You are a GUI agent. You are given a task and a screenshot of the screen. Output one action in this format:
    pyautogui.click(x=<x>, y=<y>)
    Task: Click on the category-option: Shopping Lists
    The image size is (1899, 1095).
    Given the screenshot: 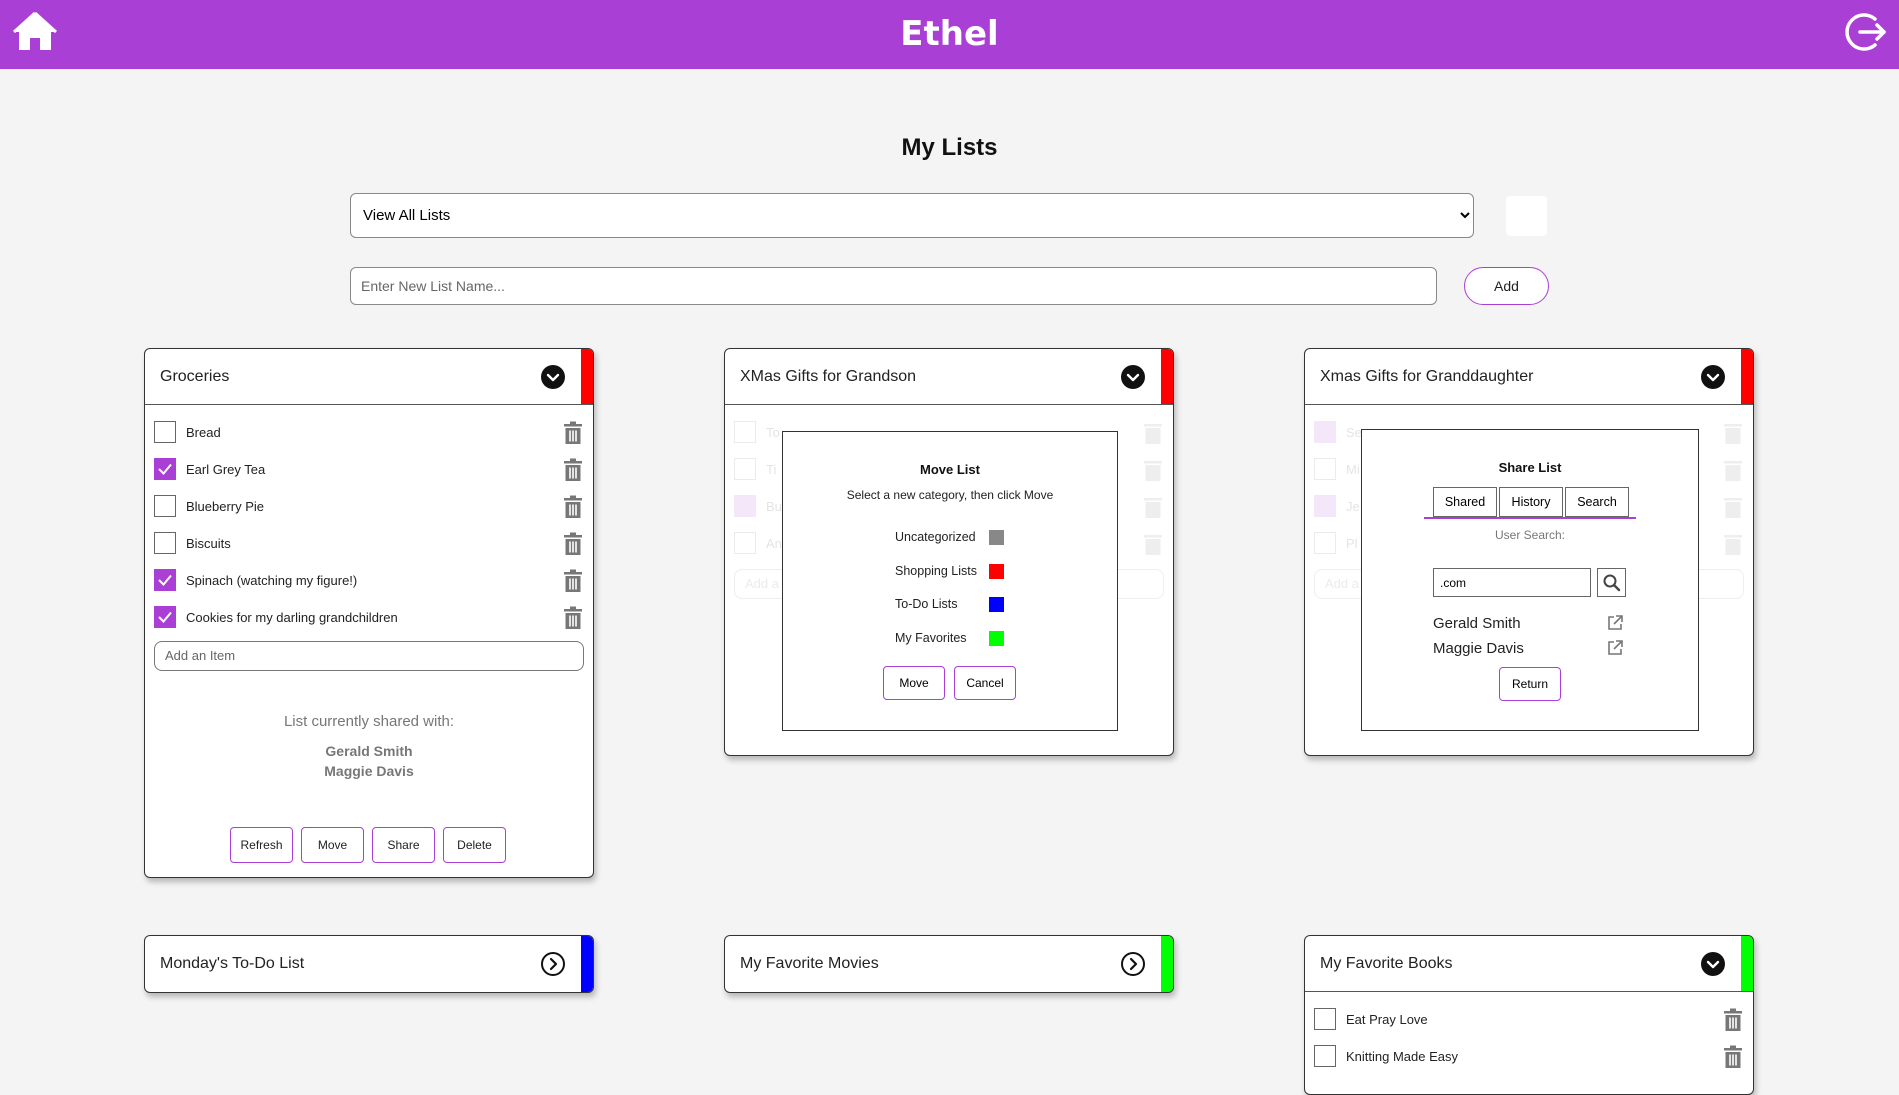 What is the action you would take?
    pyautogui.click(x=936, y=571)
    